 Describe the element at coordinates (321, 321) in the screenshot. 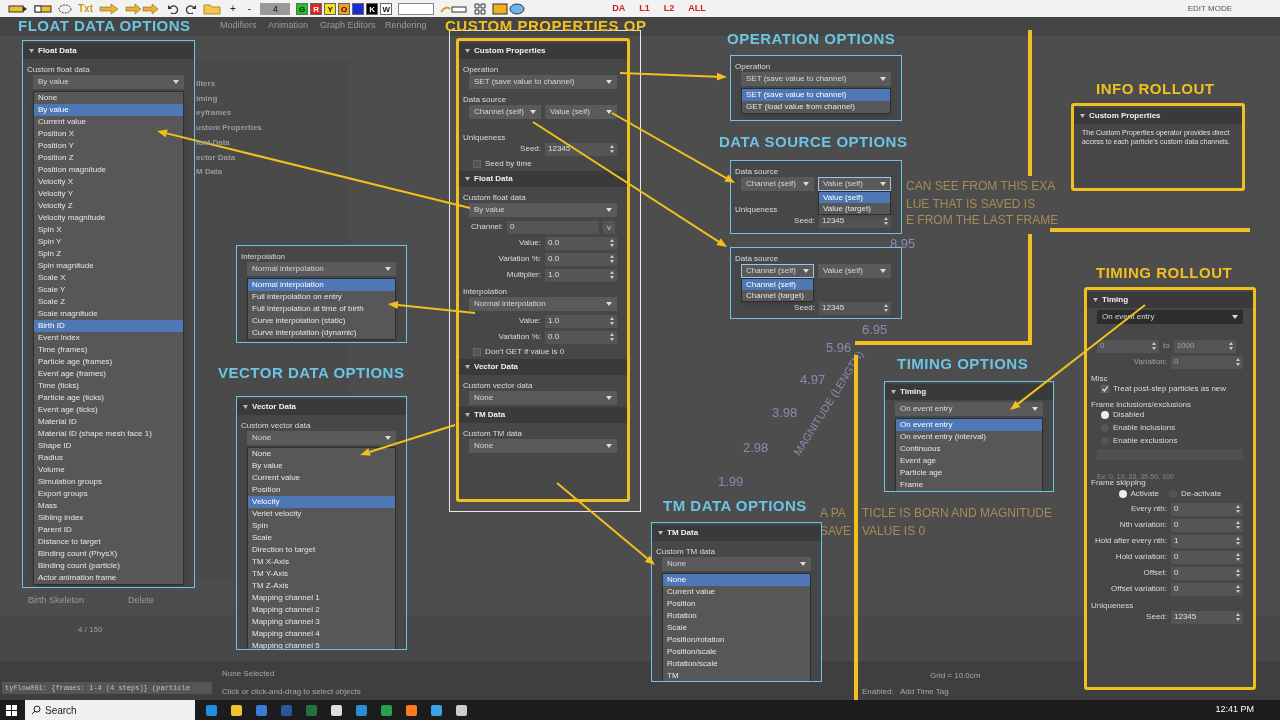

I see `dropdown-option: Curve interpolation (static)` at that location.